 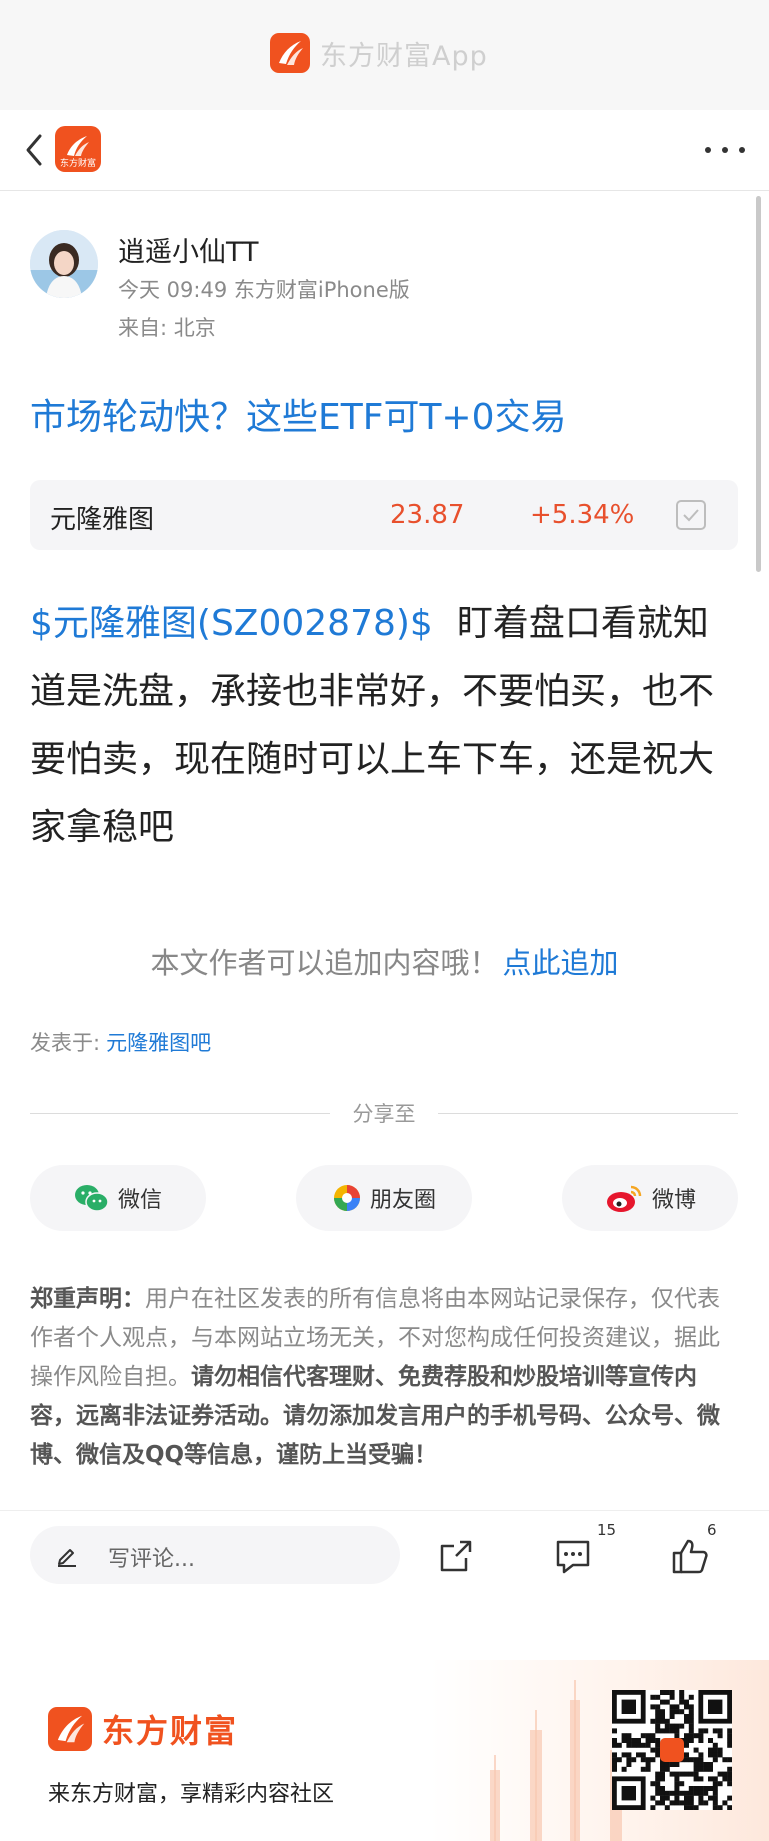 I want to click on share-label: 分享至, so click(x=384, y=1114).